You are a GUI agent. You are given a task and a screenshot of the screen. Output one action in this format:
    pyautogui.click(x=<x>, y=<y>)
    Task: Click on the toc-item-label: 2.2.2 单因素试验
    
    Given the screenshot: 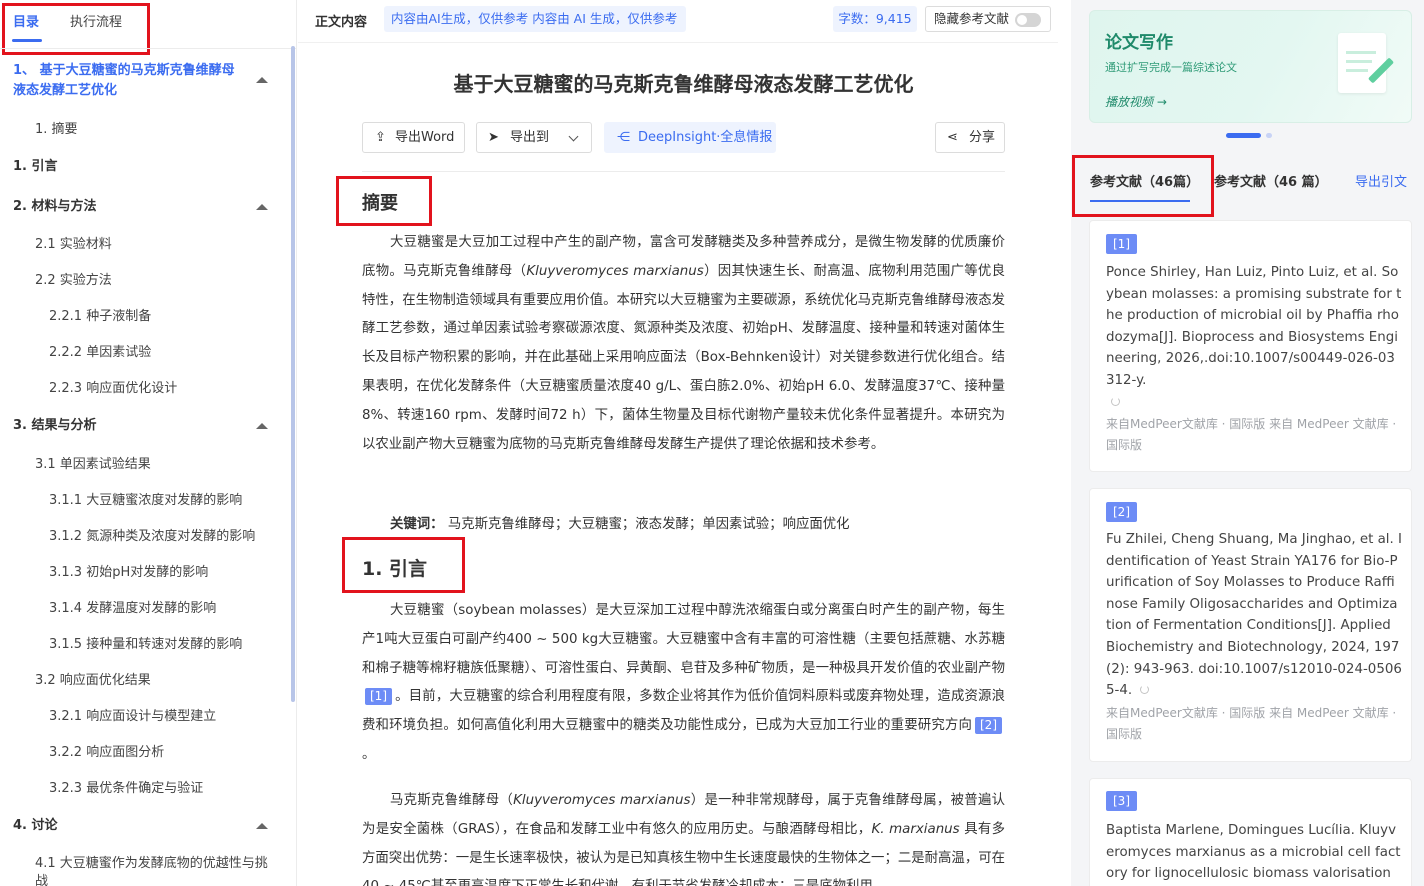 What is the action you would take?
    pyautogui.click(x=100, y=352)
    